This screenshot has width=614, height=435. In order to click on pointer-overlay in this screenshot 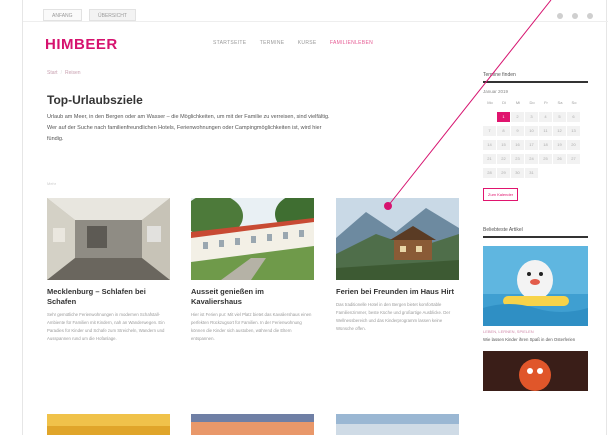, I will do `click(468, 105)`.